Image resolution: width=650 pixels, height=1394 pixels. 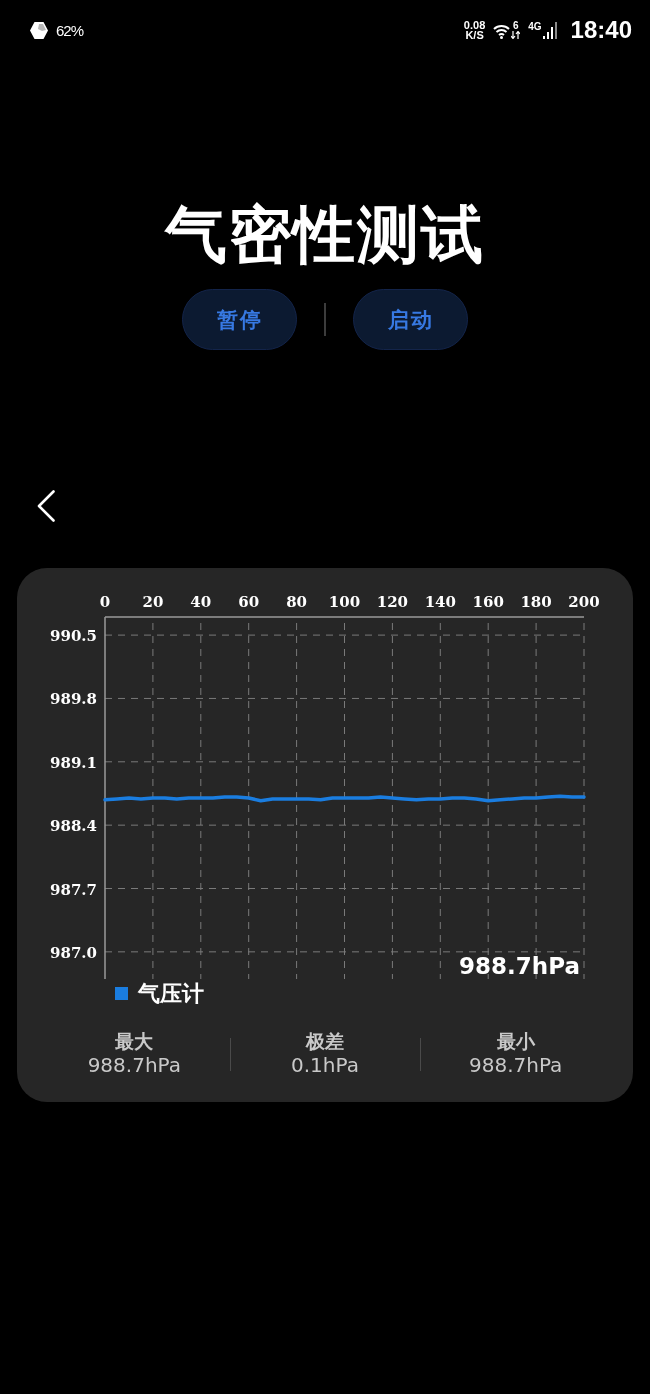 I want to click on x-tick-label: 40, so click(x=201, y=602).